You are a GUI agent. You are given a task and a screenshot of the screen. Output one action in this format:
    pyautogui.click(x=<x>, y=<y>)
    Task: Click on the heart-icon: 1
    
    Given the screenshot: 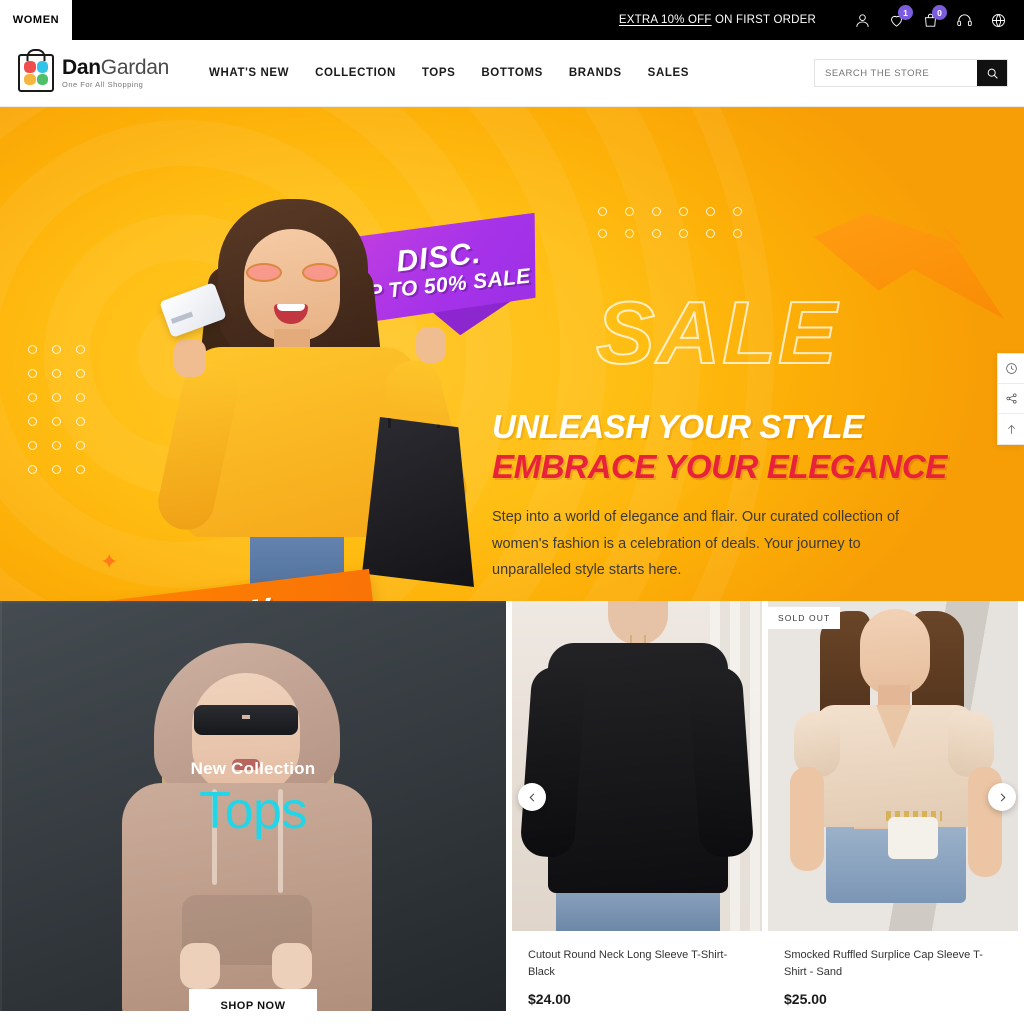 What is the action you would take?
    pyautogui.click(x=899, y=17)
    